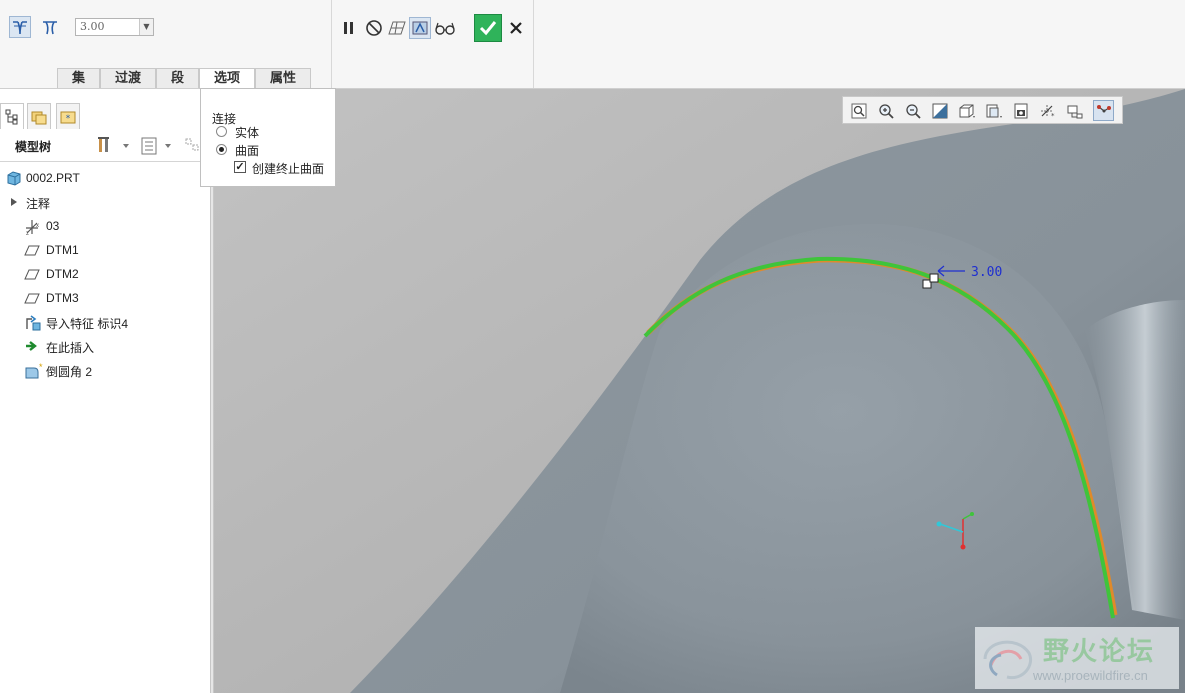 The height and width of the screenshot is (693, 1185). Describe the element at coordinates (1099, 652) in the screenshot. I see `watermark-title: 野火论坛` at that location.